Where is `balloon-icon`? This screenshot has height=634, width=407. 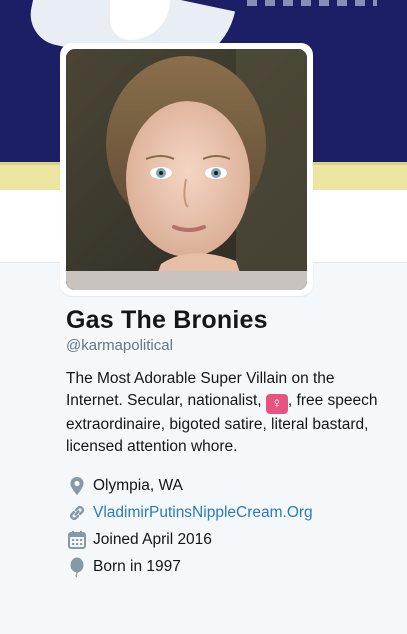
balloon-icon is located at coordinates (77, 567).